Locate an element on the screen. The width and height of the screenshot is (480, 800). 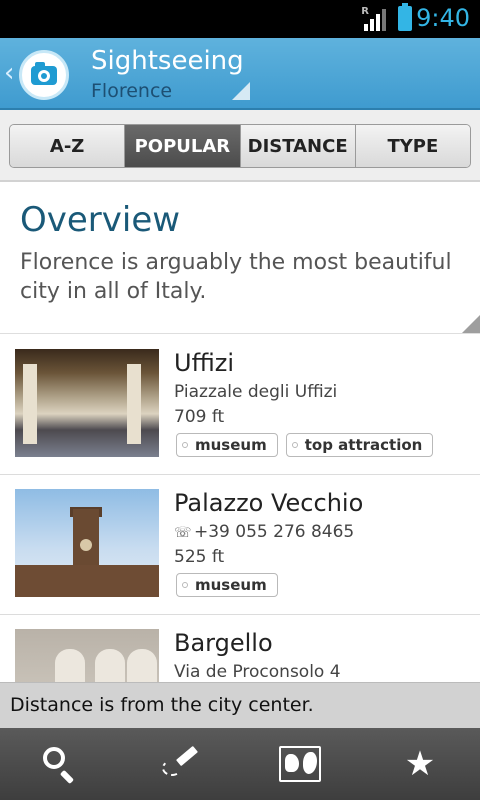
map-button is located at coordinates (300, 764).